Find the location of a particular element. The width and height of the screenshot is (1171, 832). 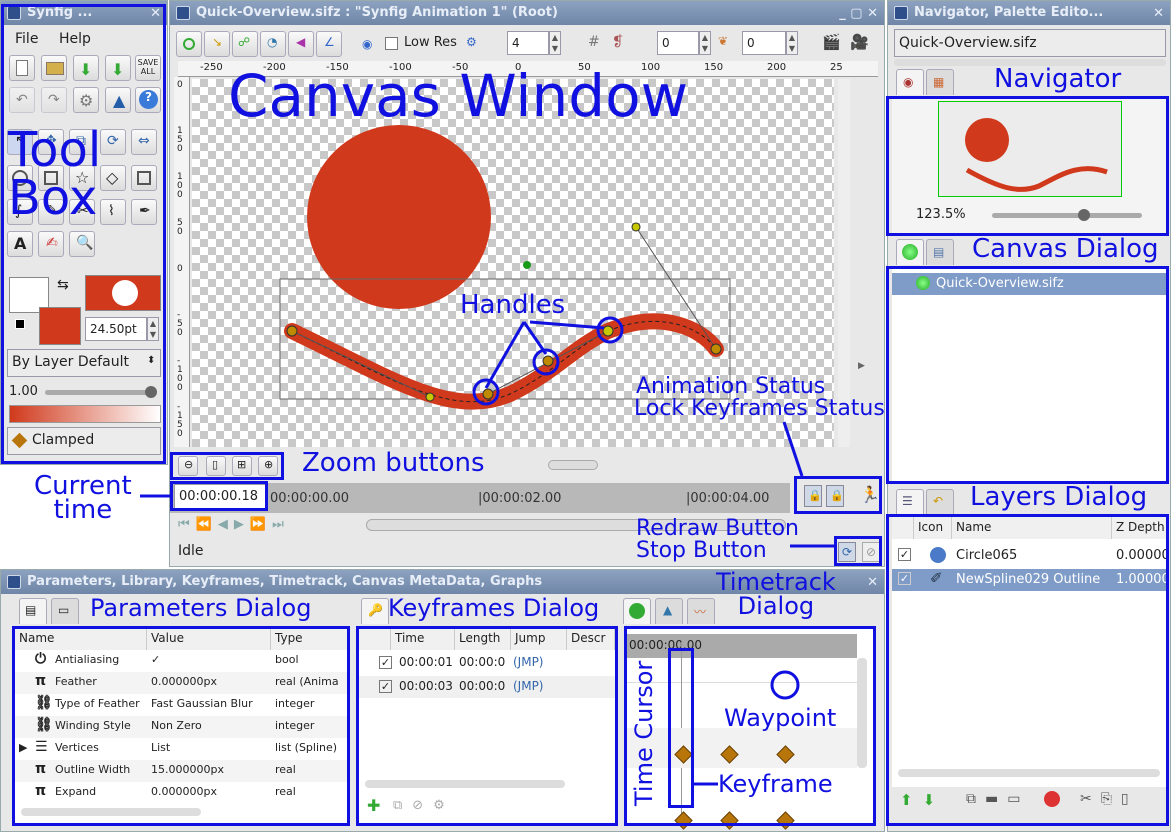

width-handle-icon: ◀ is located at coordinates (301, 42).